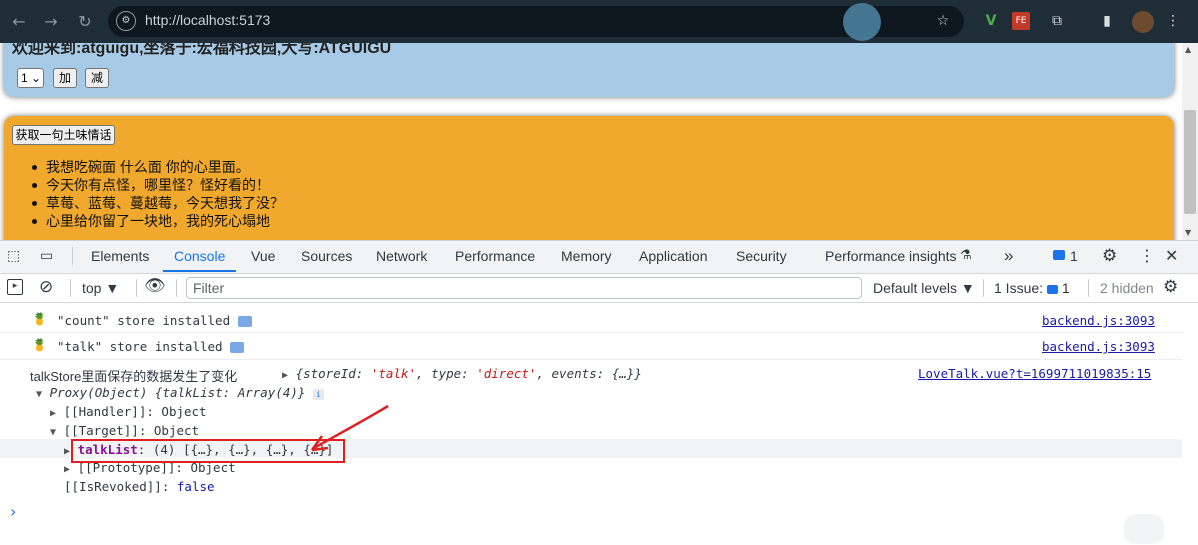 The height and width of the screenshot is (545, 1198). What do you see at coordinates (1065, 288) in the screenshot?
I see `issues-count: 1` at bounding box center [1065, 288].